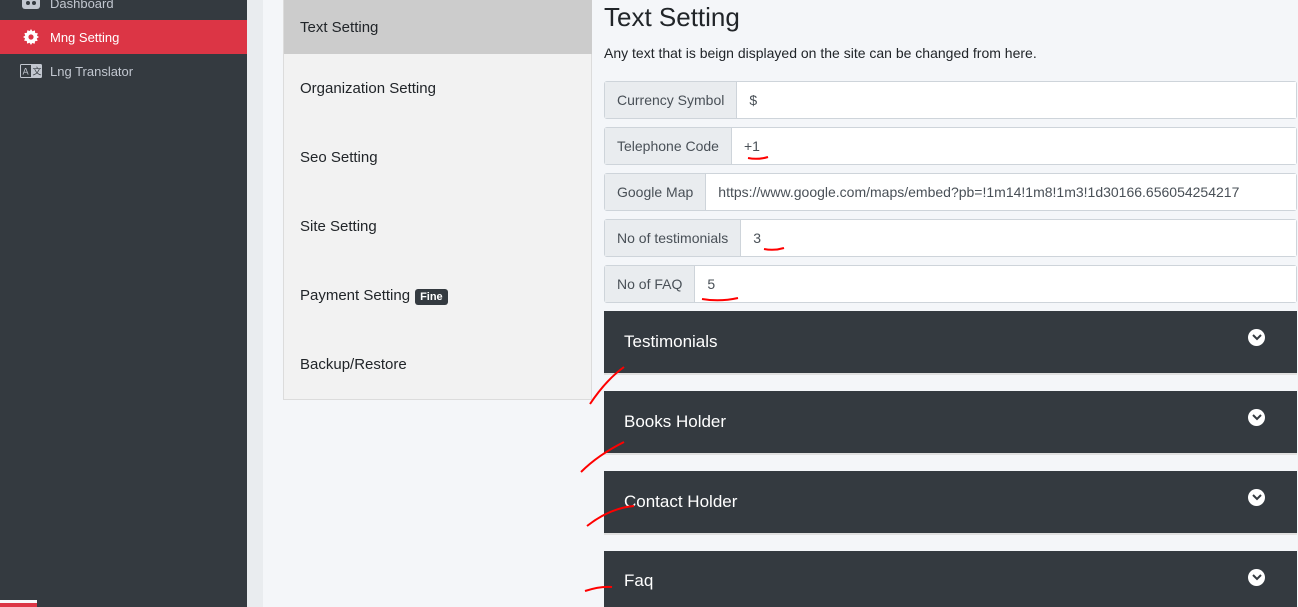  Describe the element at coordinates (31, 37) in the screenshot. I see `gear-icon` at that location.